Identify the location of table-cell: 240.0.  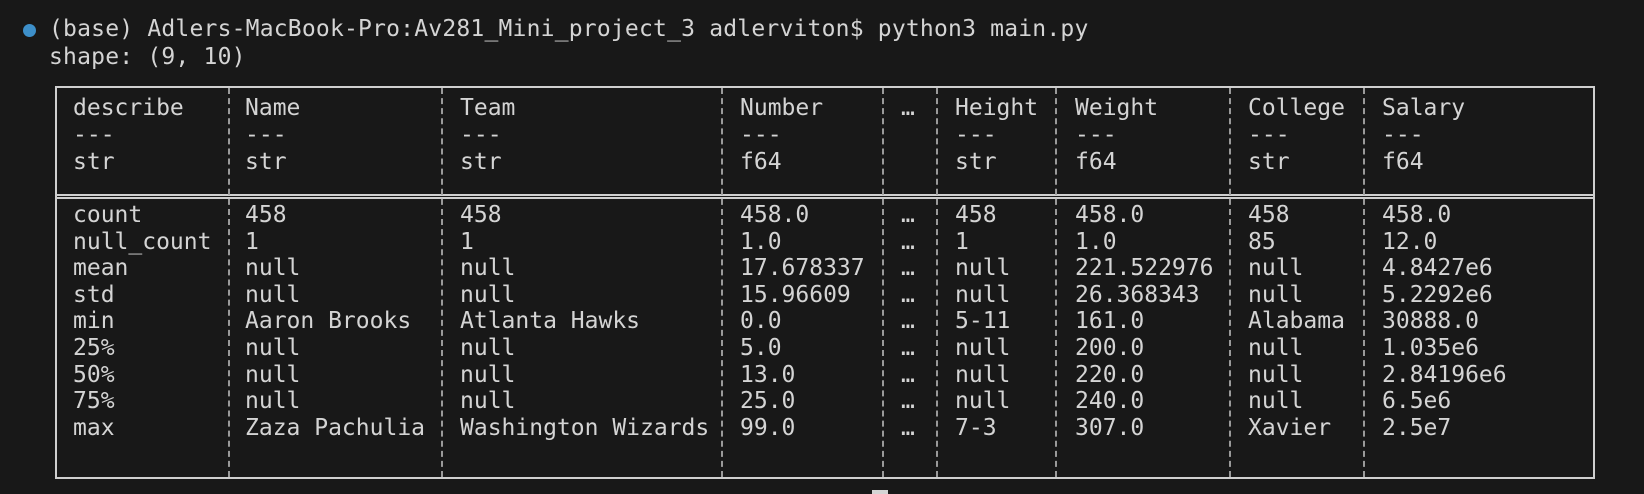
(1110, 401).